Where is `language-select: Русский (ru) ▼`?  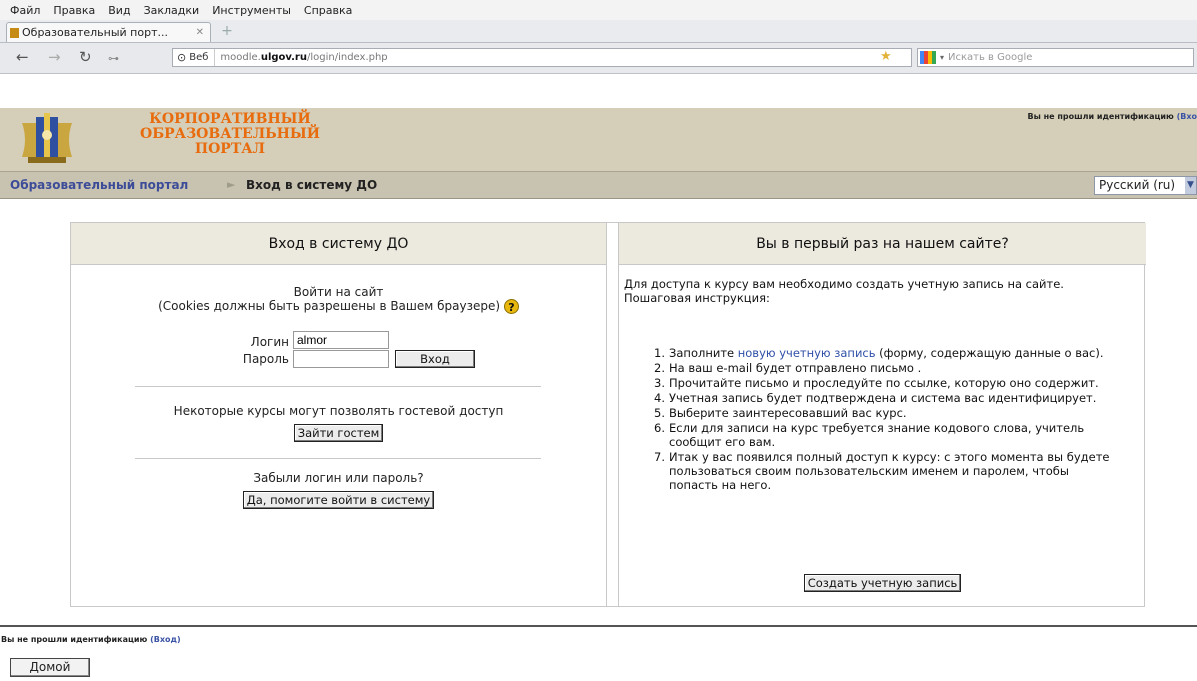 language-select: Русский (ru) ▼ is located at coordinates (1145, 185).